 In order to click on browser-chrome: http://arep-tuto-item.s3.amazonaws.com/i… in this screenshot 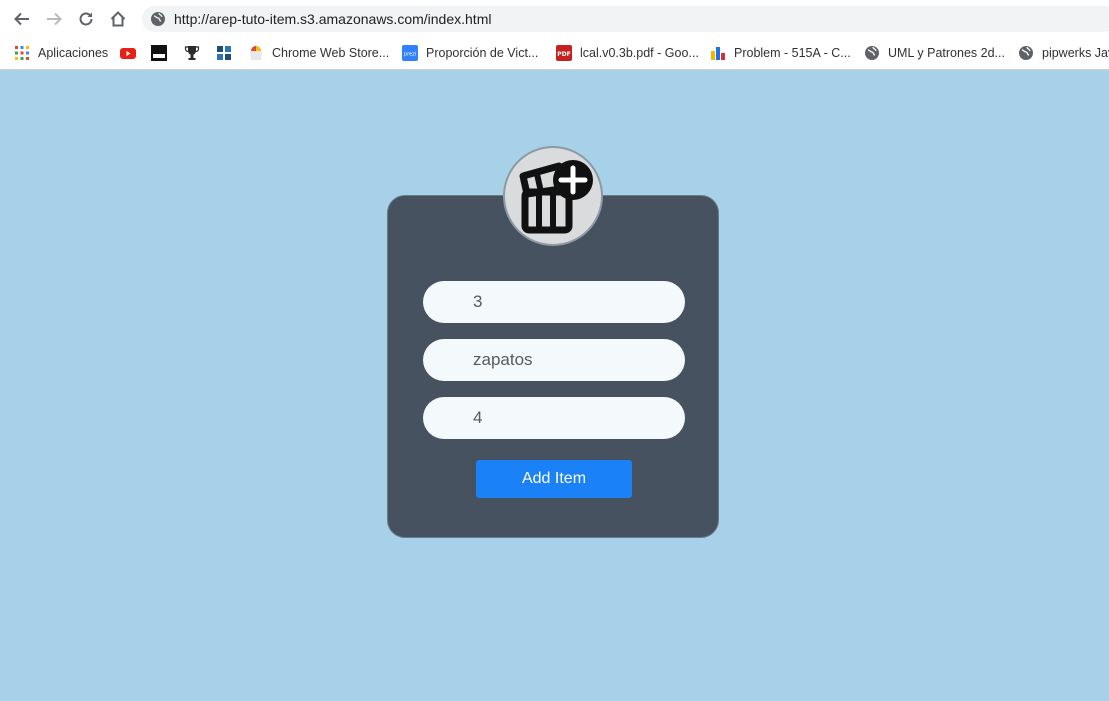, I will do `click(554, 35)`.